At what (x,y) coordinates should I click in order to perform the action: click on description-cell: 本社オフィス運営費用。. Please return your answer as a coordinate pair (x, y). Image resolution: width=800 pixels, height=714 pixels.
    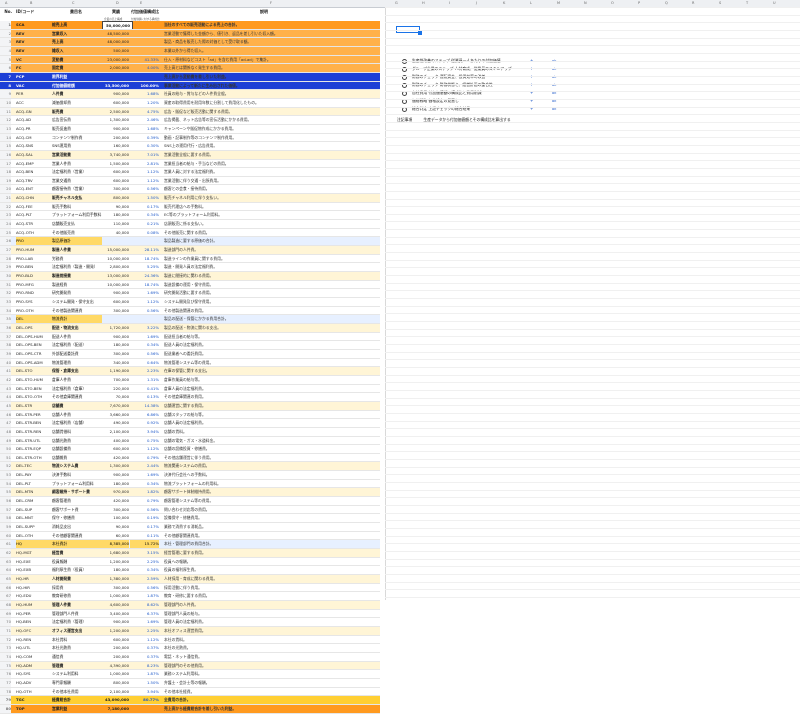
    Looking at the image, I should click on (270, 631).